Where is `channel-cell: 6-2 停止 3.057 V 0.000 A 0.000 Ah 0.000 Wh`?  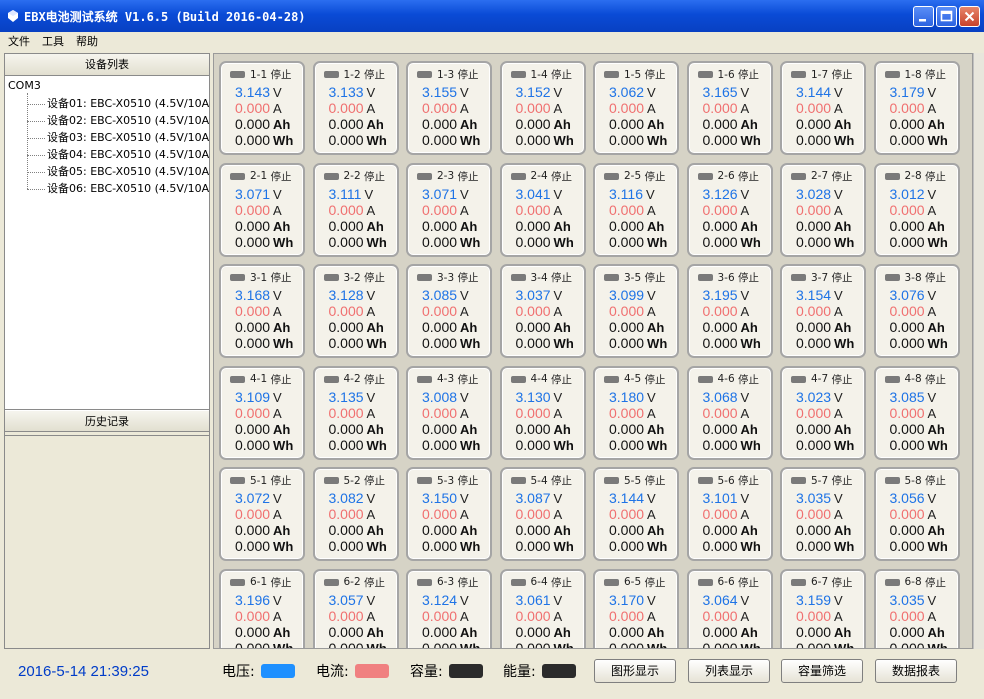 channel-cell: 6-2 停止 3.057 V 0.000 A 0.000 Ah 0.000 Wh is located at coordinates (355, 608).